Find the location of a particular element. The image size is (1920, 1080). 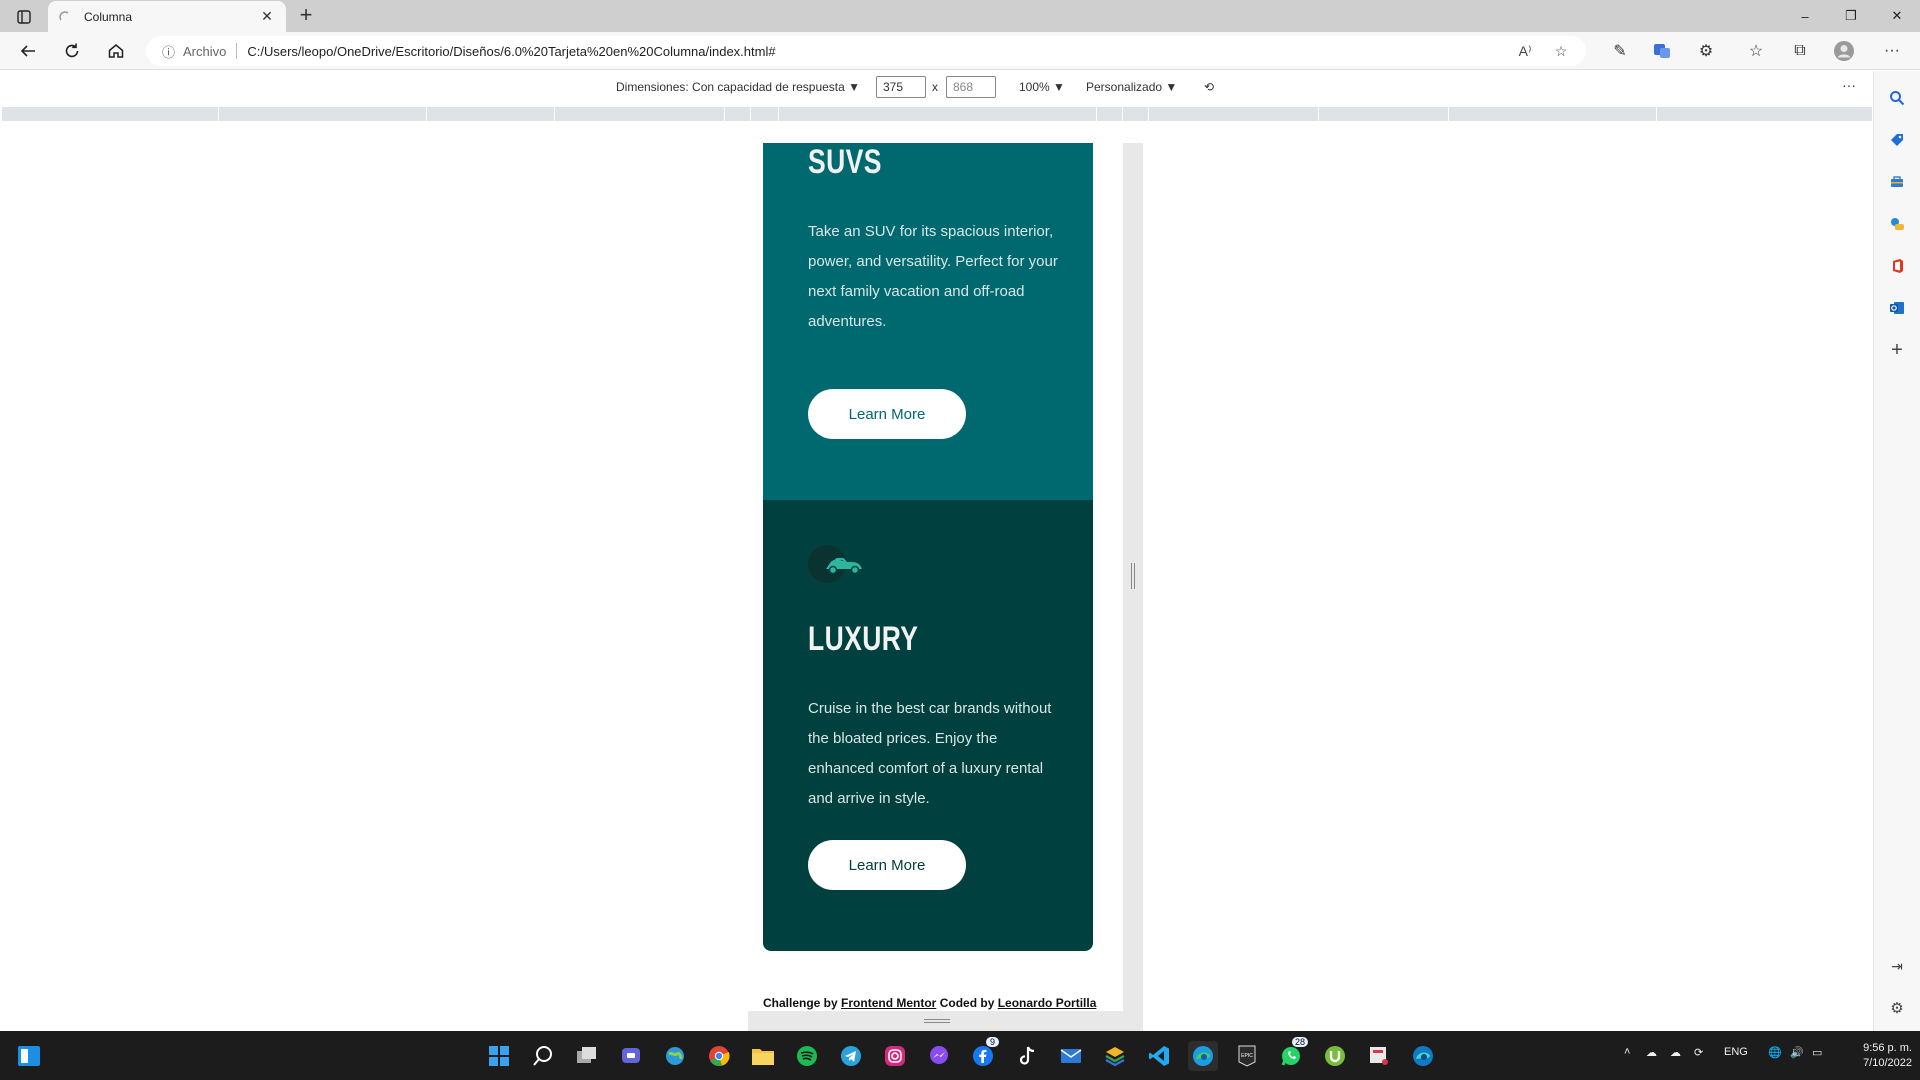

whatsapp-icon: 28 is located at coordinates (1292, 1054).